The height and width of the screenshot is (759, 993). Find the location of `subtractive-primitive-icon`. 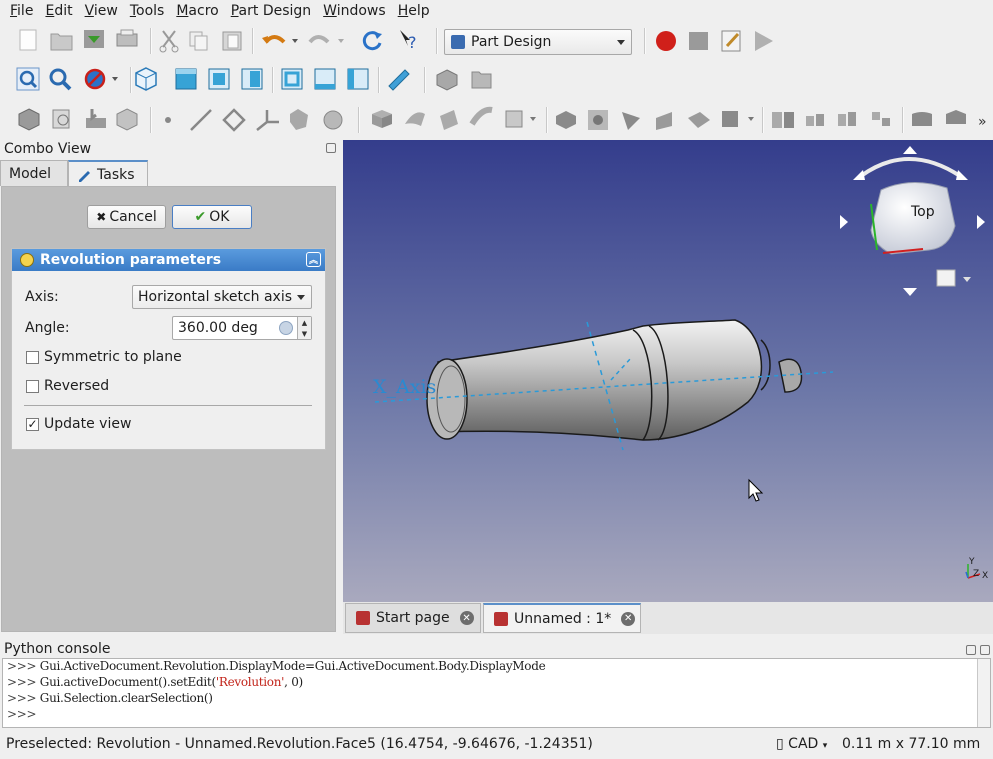

subtractive-primitive-icon is located at coordinates (738, 119).